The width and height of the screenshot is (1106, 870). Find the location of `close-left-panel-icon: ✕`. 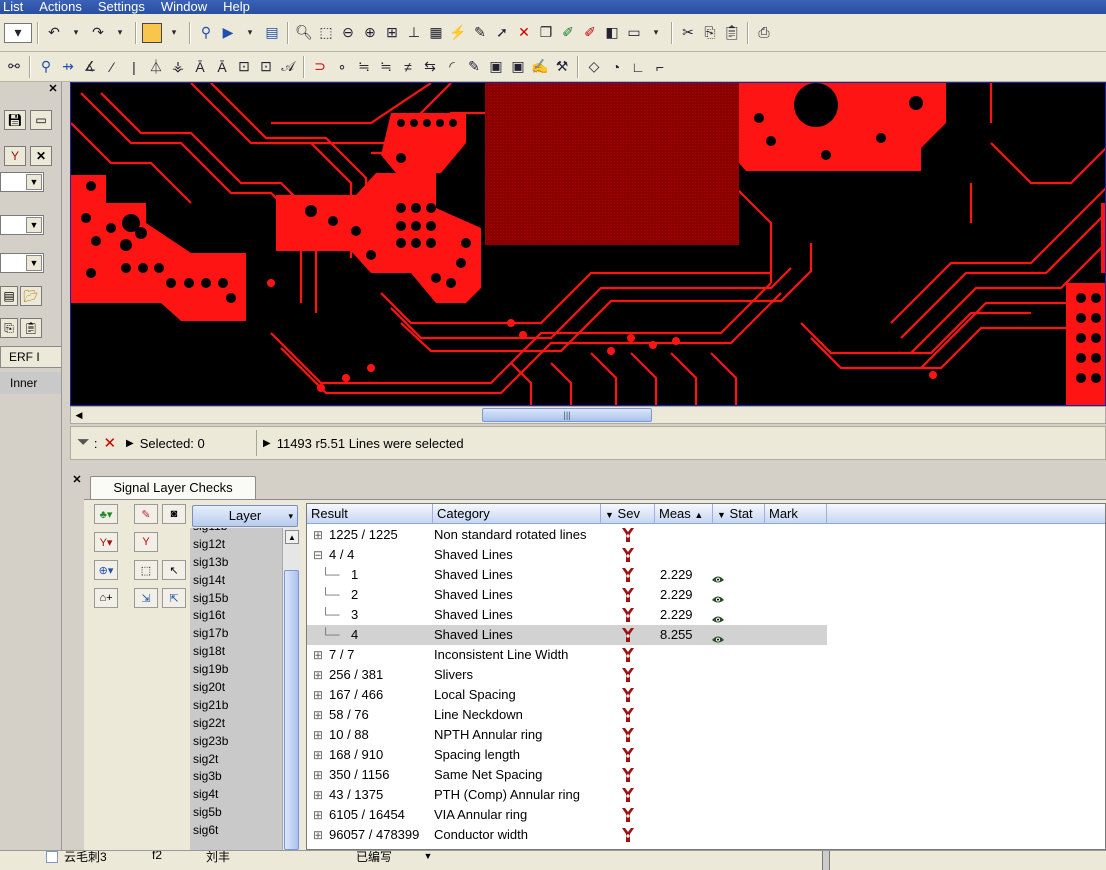

close-left-panel-icon: ✕ is located at coordinates (53, 89).